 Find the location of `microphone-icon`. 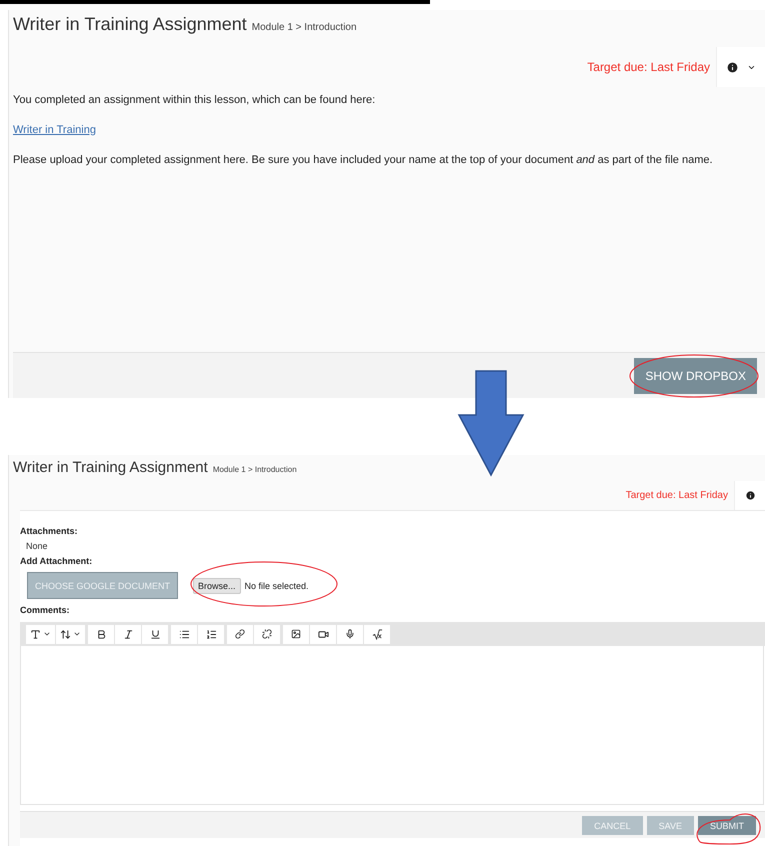

microphone-icon is located at coordinates (350, 634).